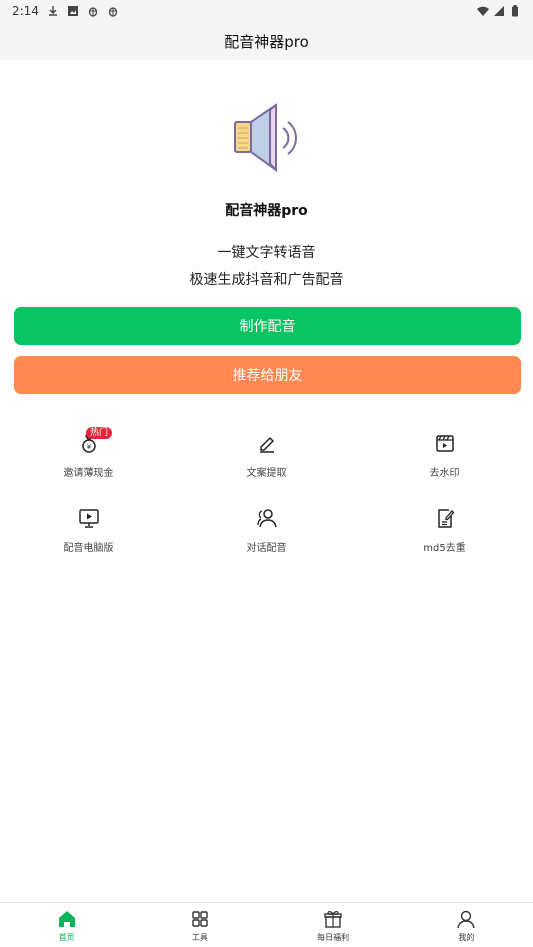 Image resolution: width=533 pixels, height=947 pixels. I want to click on nav-mine: 我的, so click(466, 925).